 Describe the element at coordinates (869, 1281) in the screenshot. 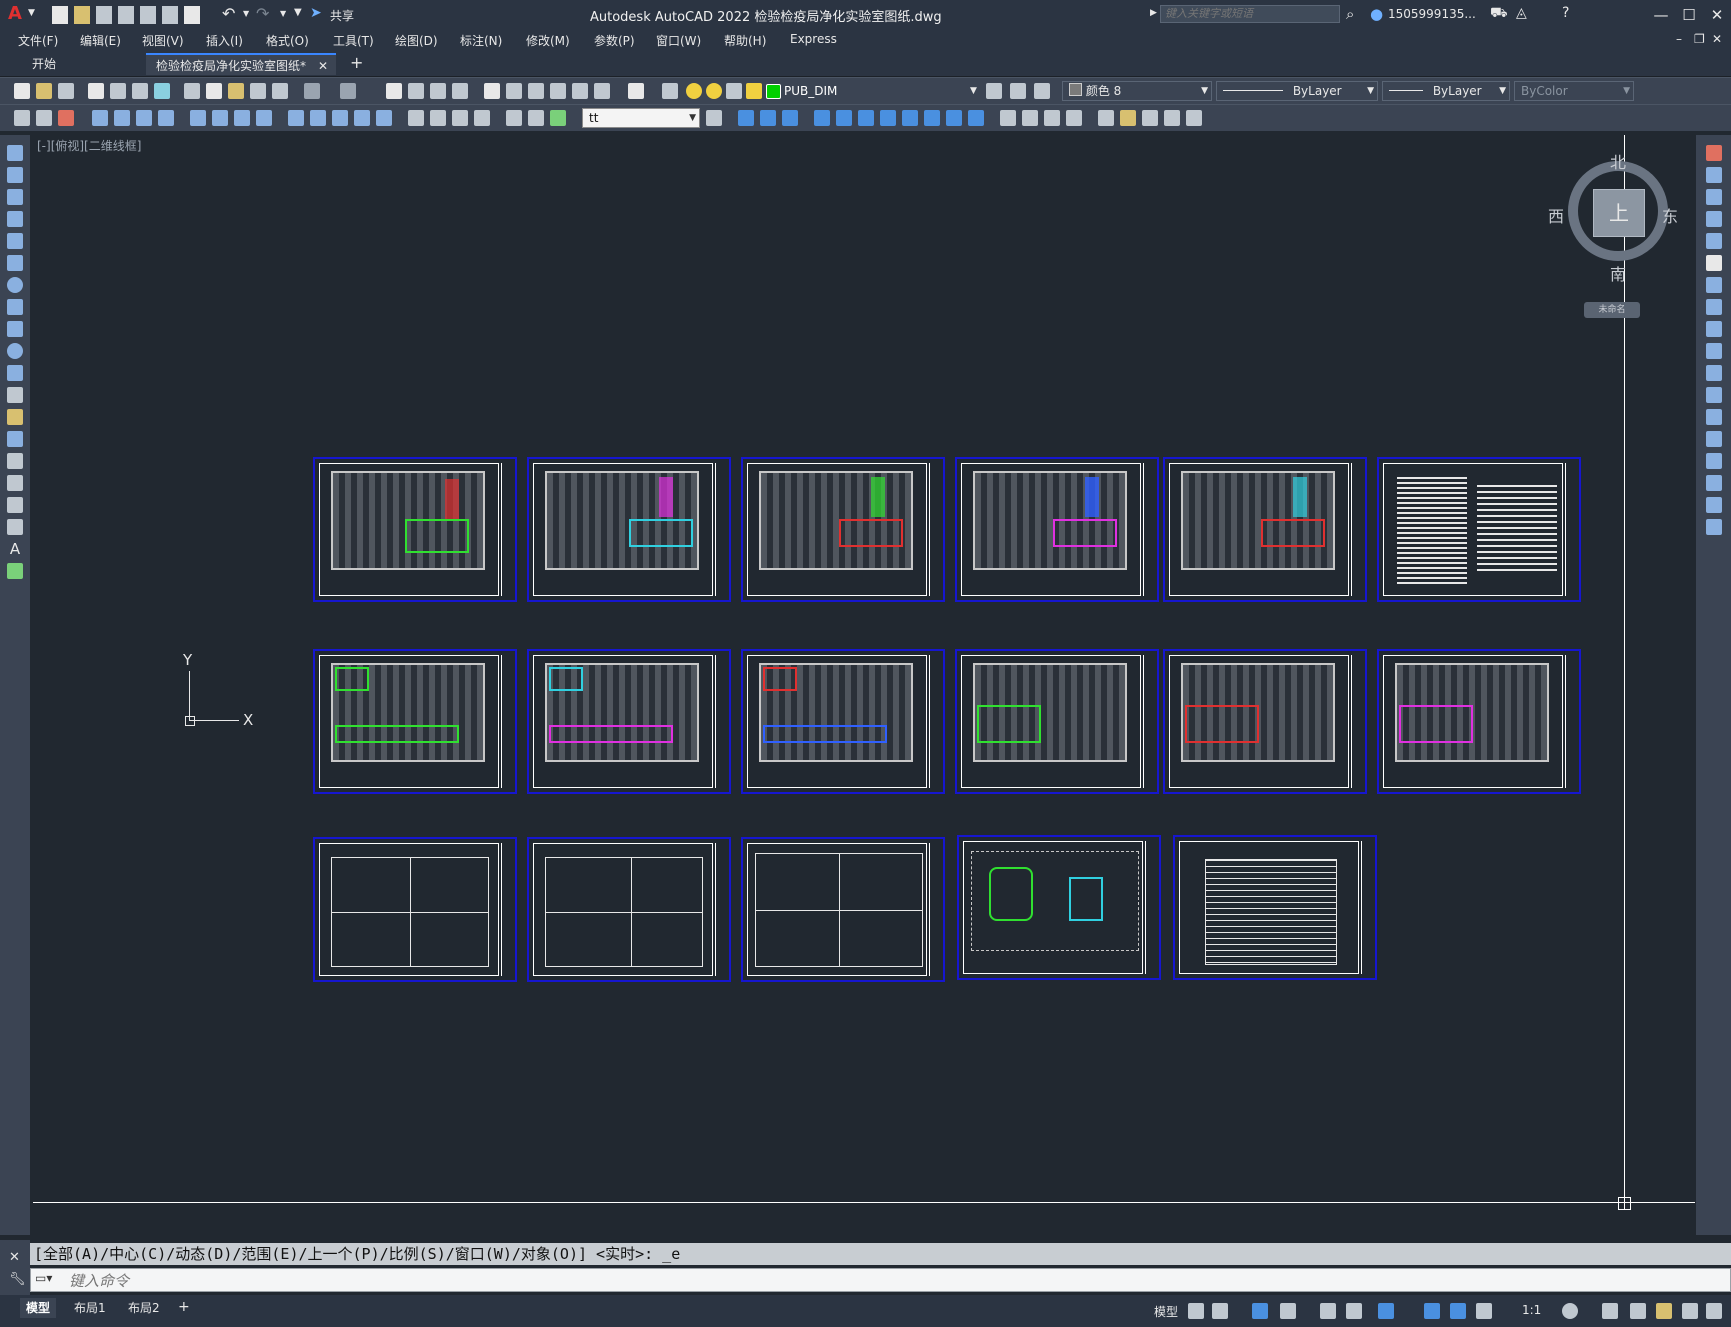

I see `command-input` at that location.